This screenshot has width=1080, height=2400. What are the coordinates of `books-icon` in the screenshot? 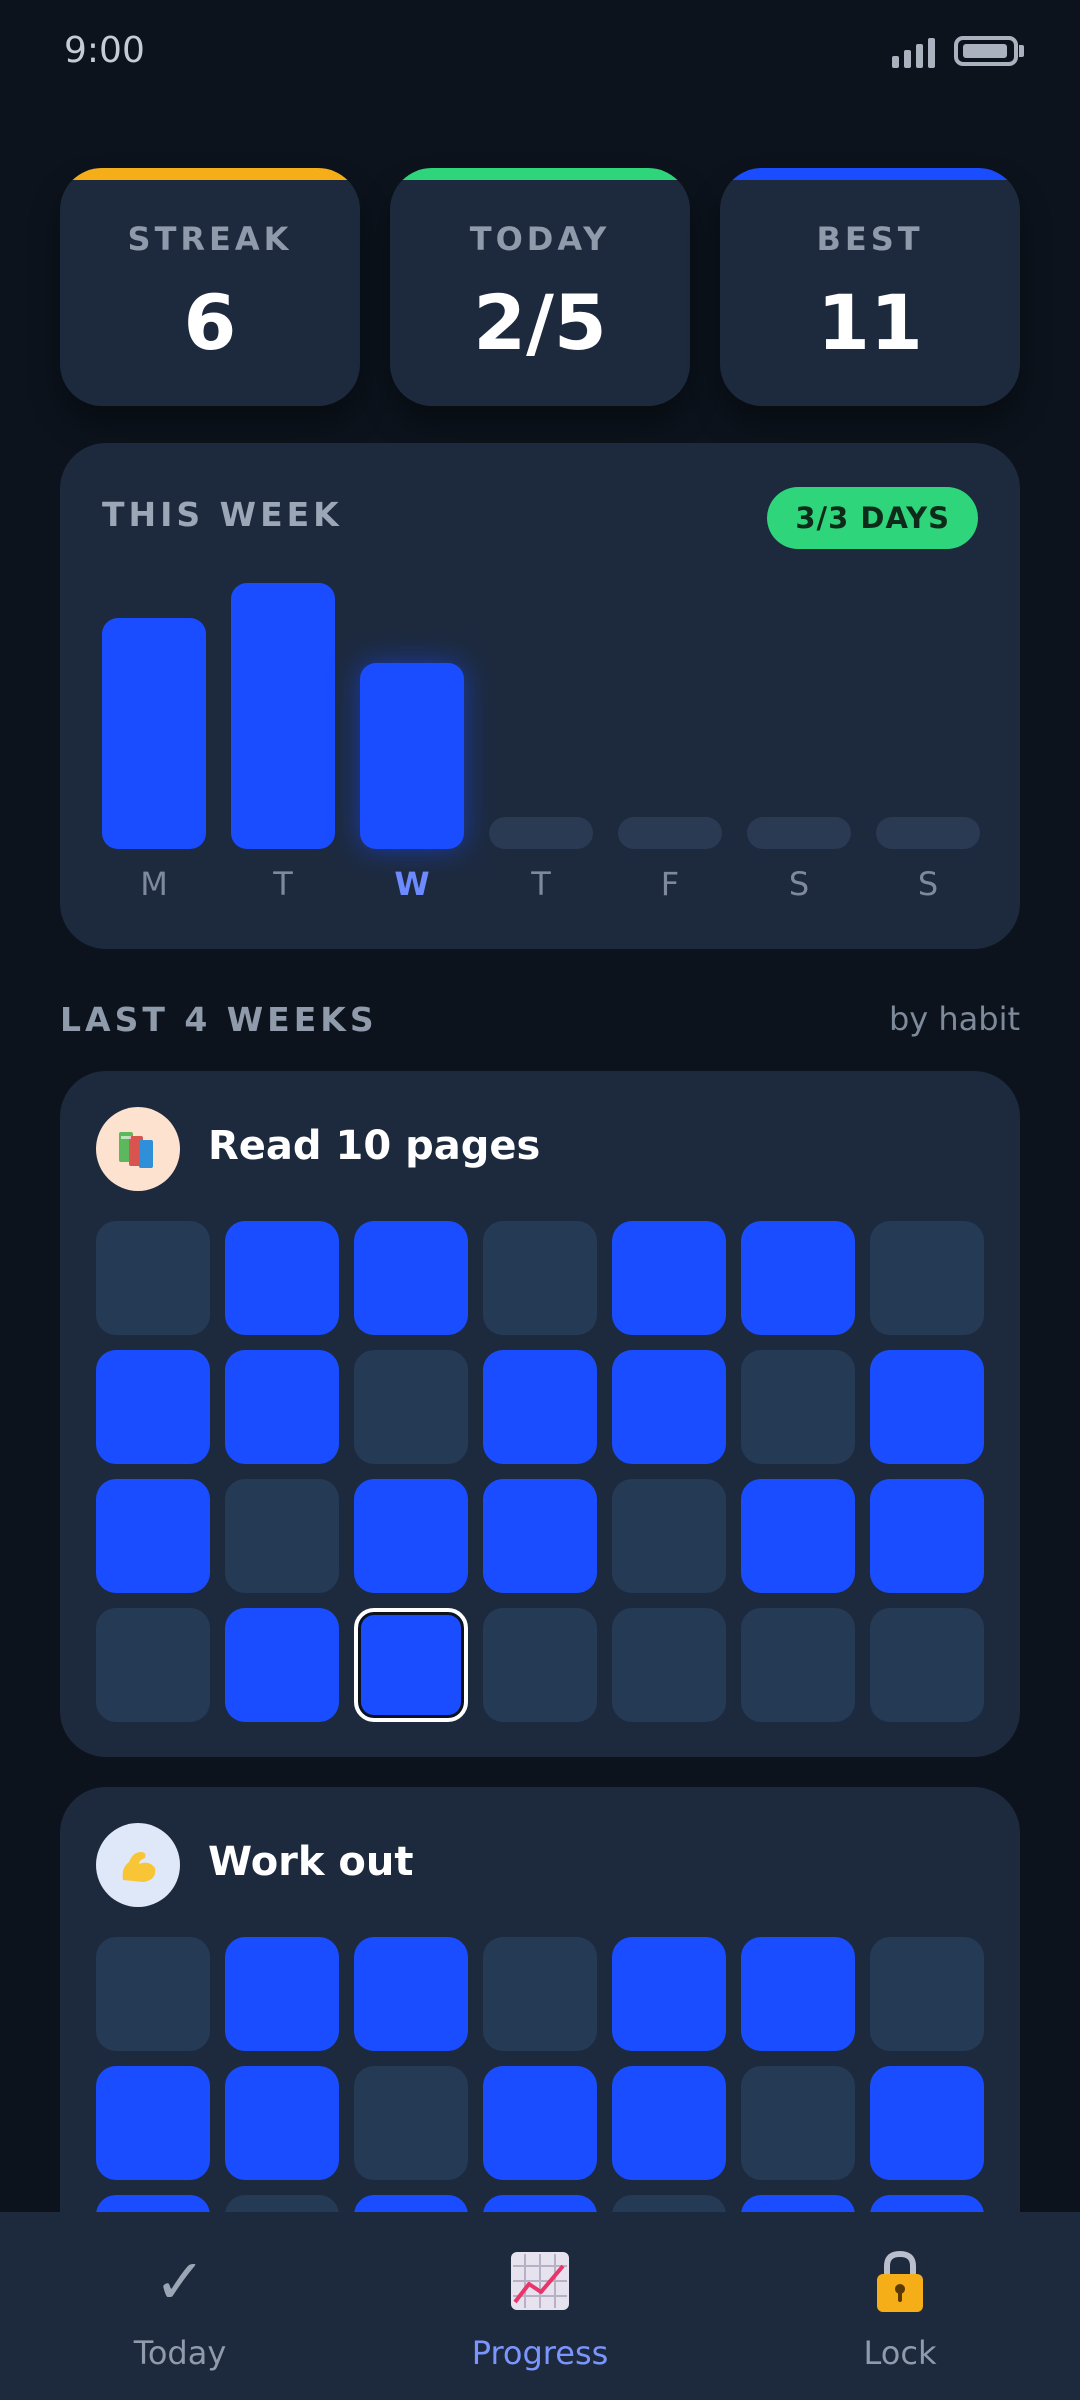 It's located at (138, 1149).